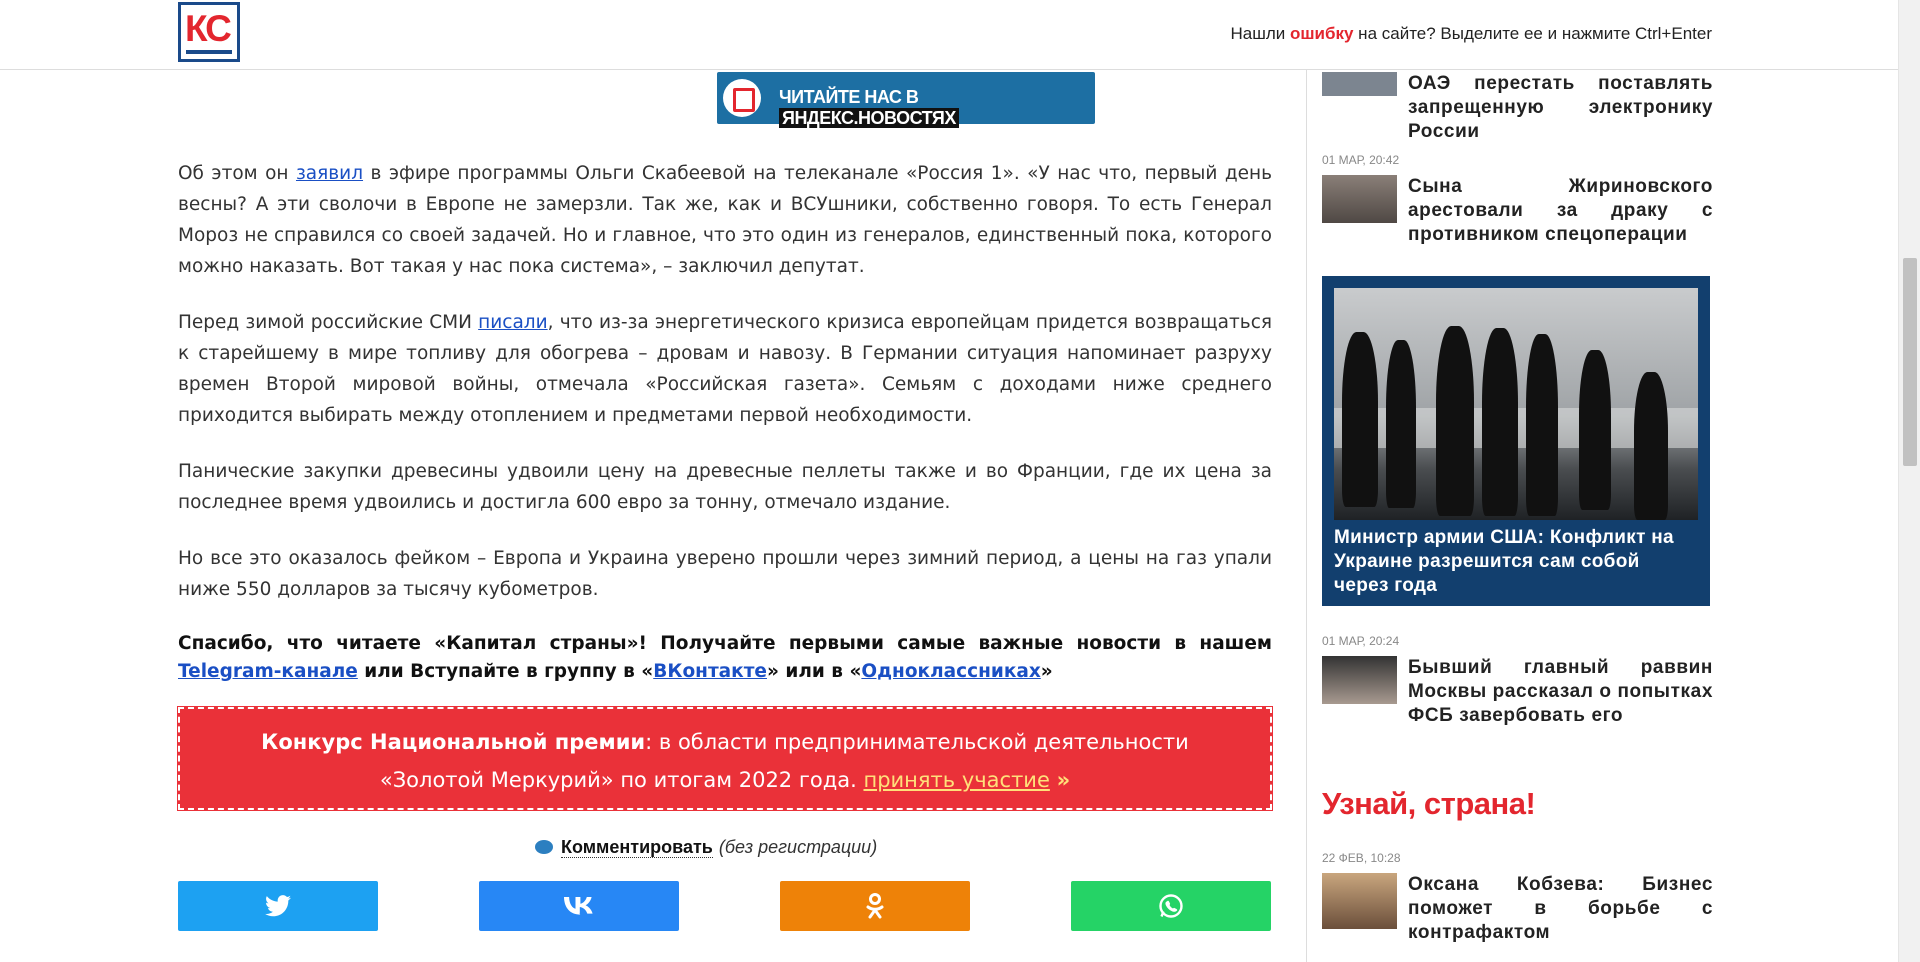 The width and height of the screenshot is (1920, 962). I want to click on whatsapp-icon, so click(1171, 906).